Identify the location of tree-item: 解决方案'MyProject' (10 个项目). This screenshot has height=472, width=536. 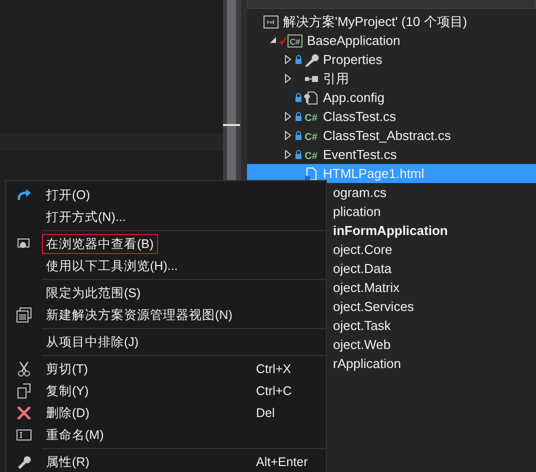
(391, 21).